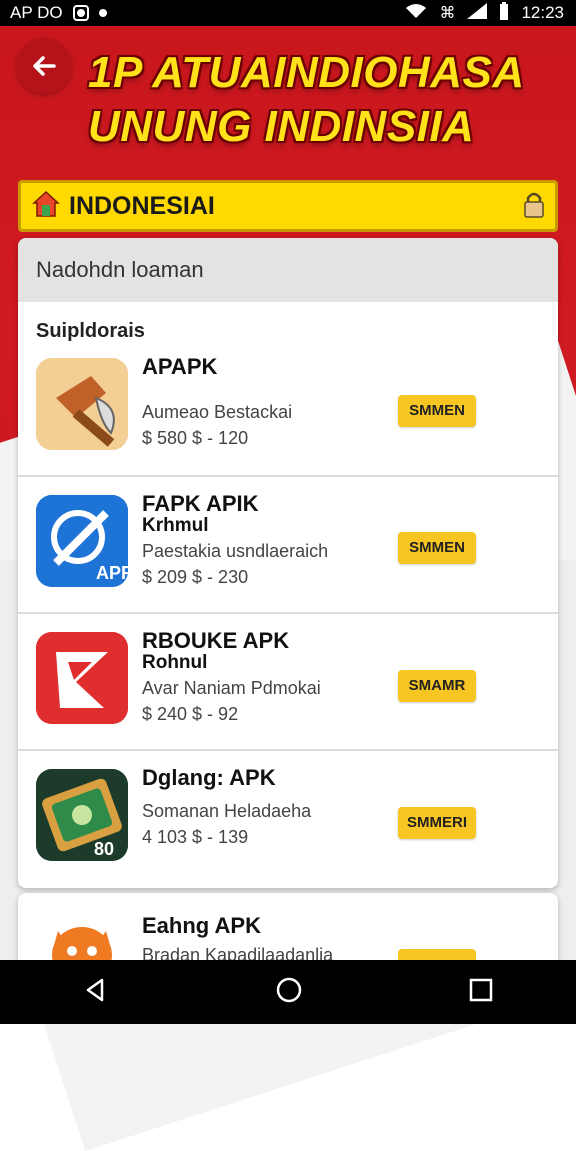 This screenshot has height=1151, width=576. What do you see at coordinates (217, 412) in the screenshot?
I see `app-description: Aumeao Bestackai` at bounding box center [217, 412].